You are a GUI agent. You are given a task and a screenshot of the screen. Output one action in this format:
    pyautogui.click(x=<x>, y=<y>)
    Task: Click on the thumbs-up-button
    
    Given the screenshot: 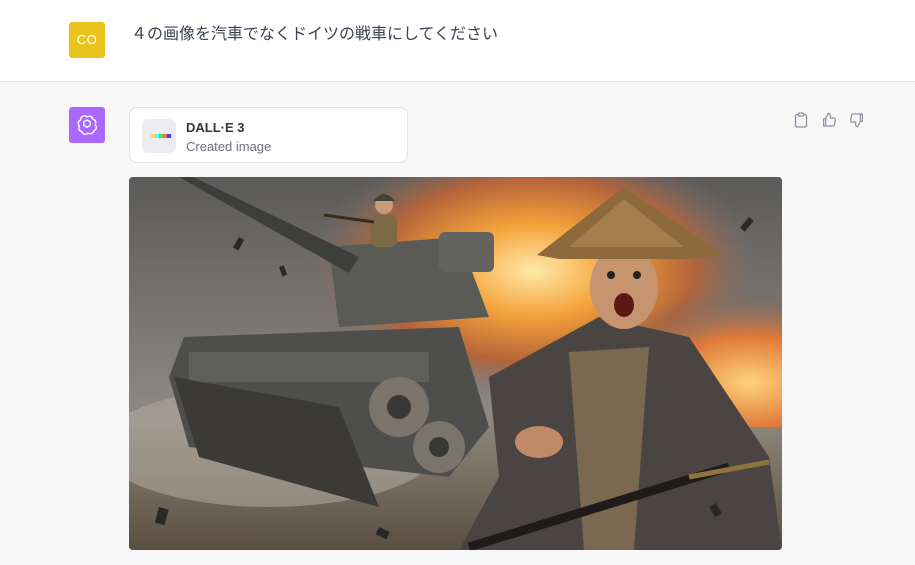 What is the action you would take?
    pyautogui.click(x=829, y=120)
    